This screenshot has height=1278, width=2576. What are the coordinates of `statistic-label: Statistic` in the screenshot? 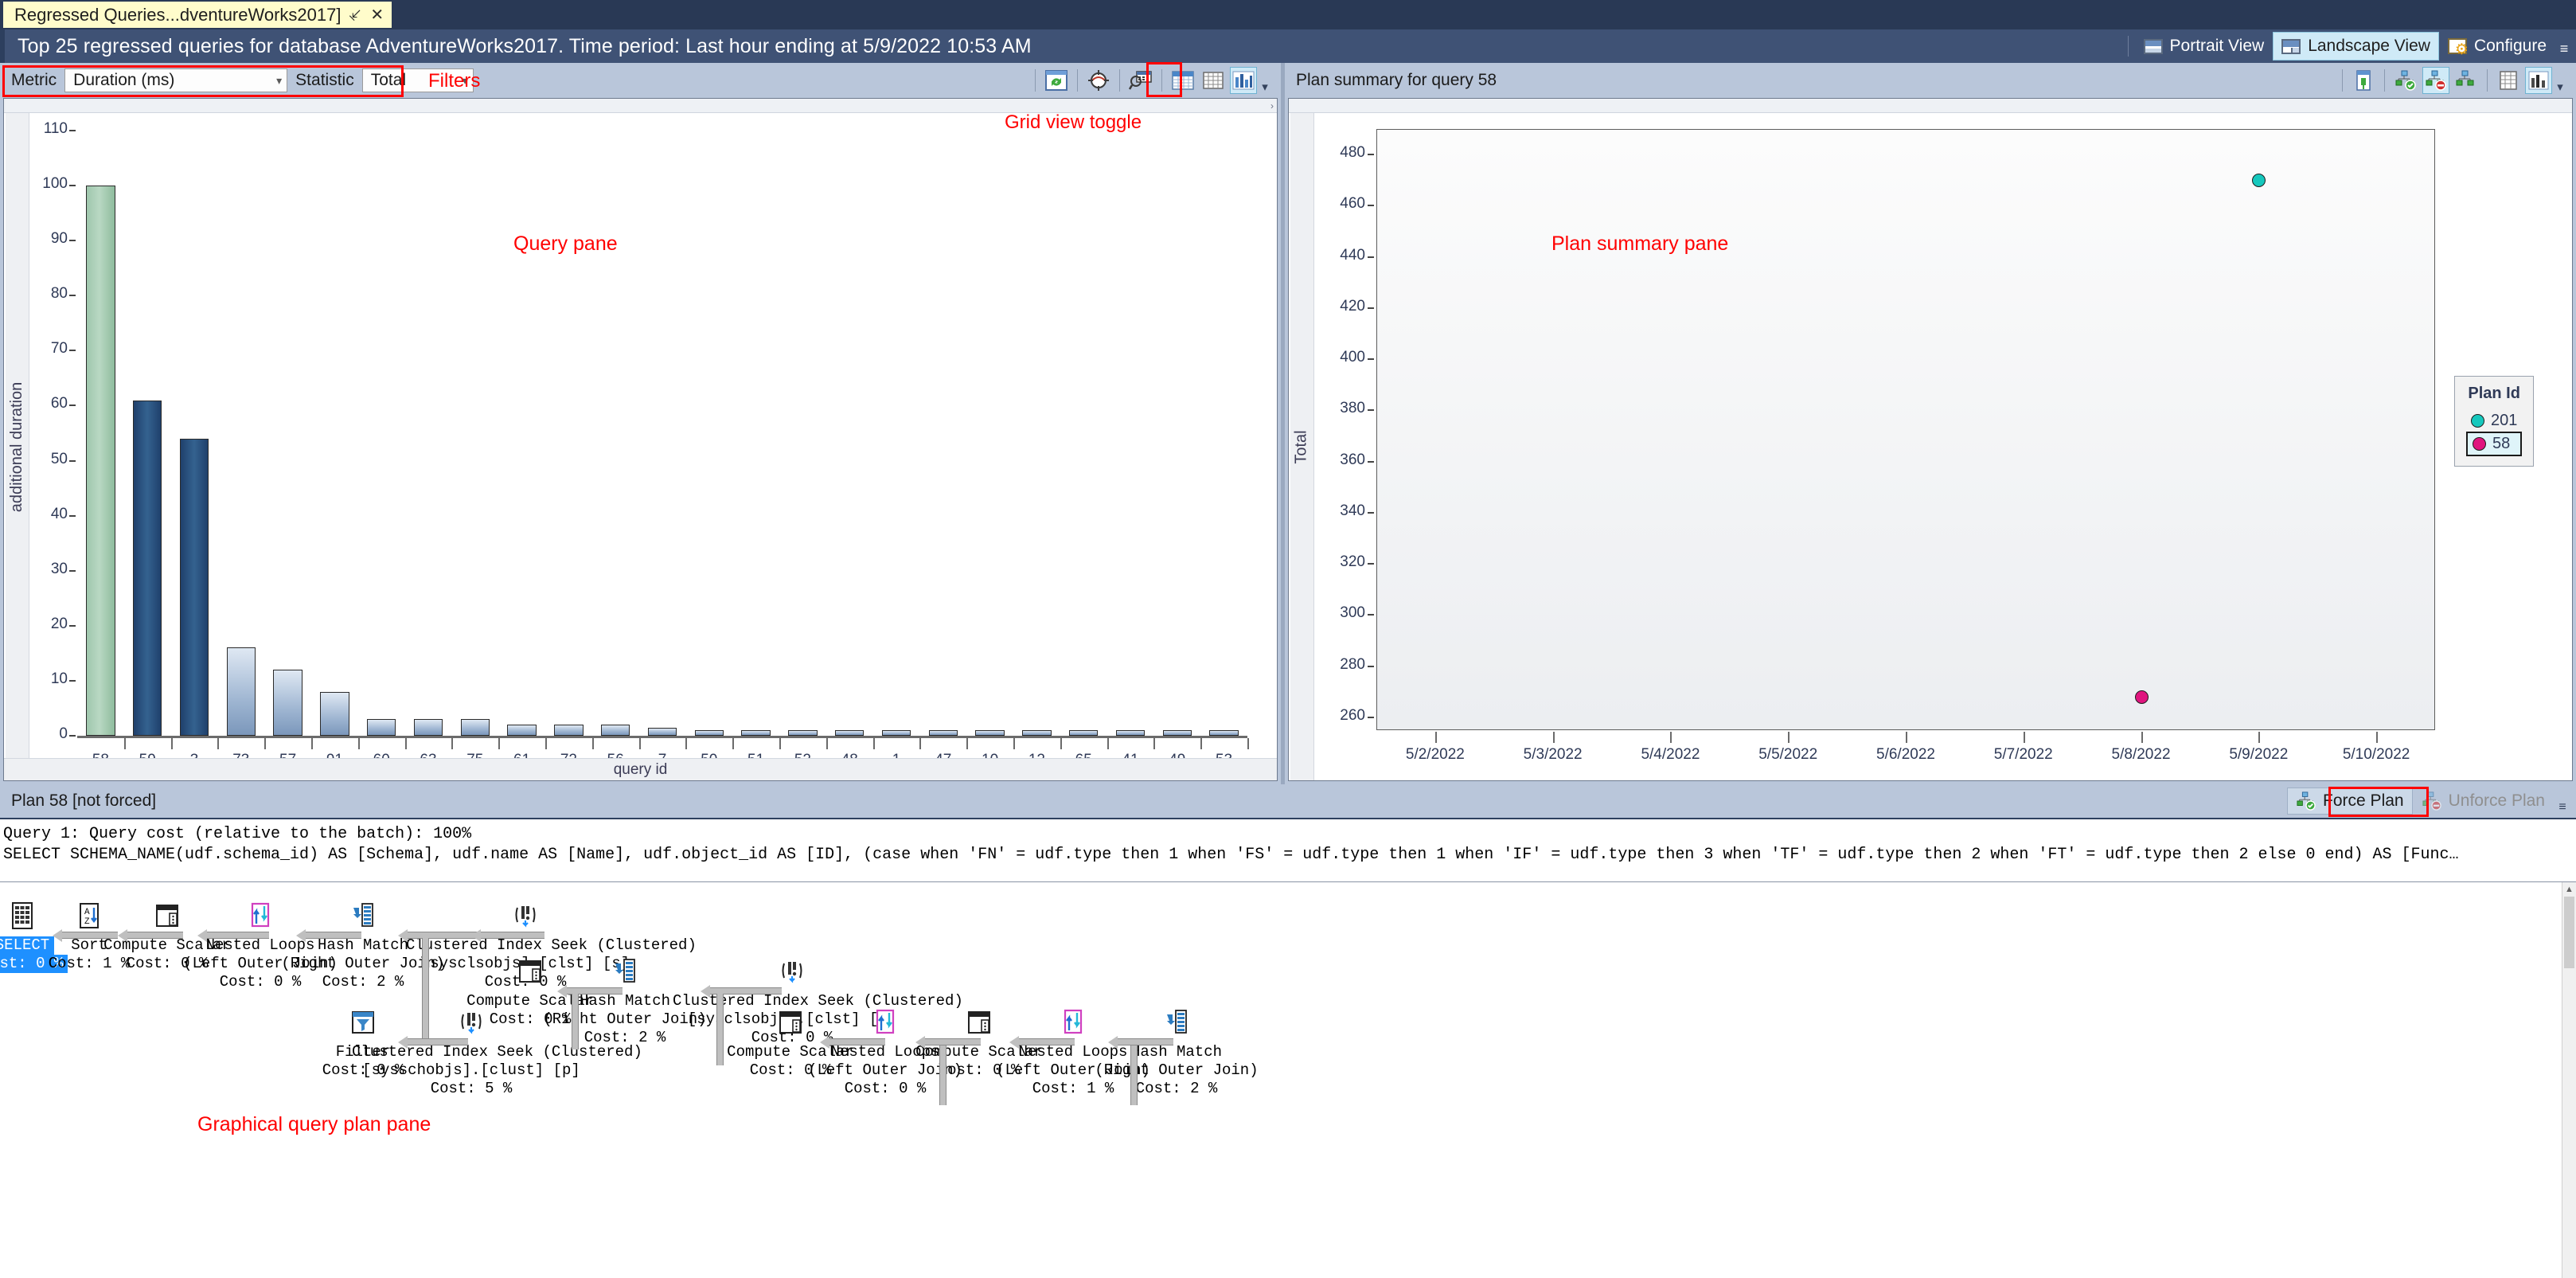 It's located at (324, 80).